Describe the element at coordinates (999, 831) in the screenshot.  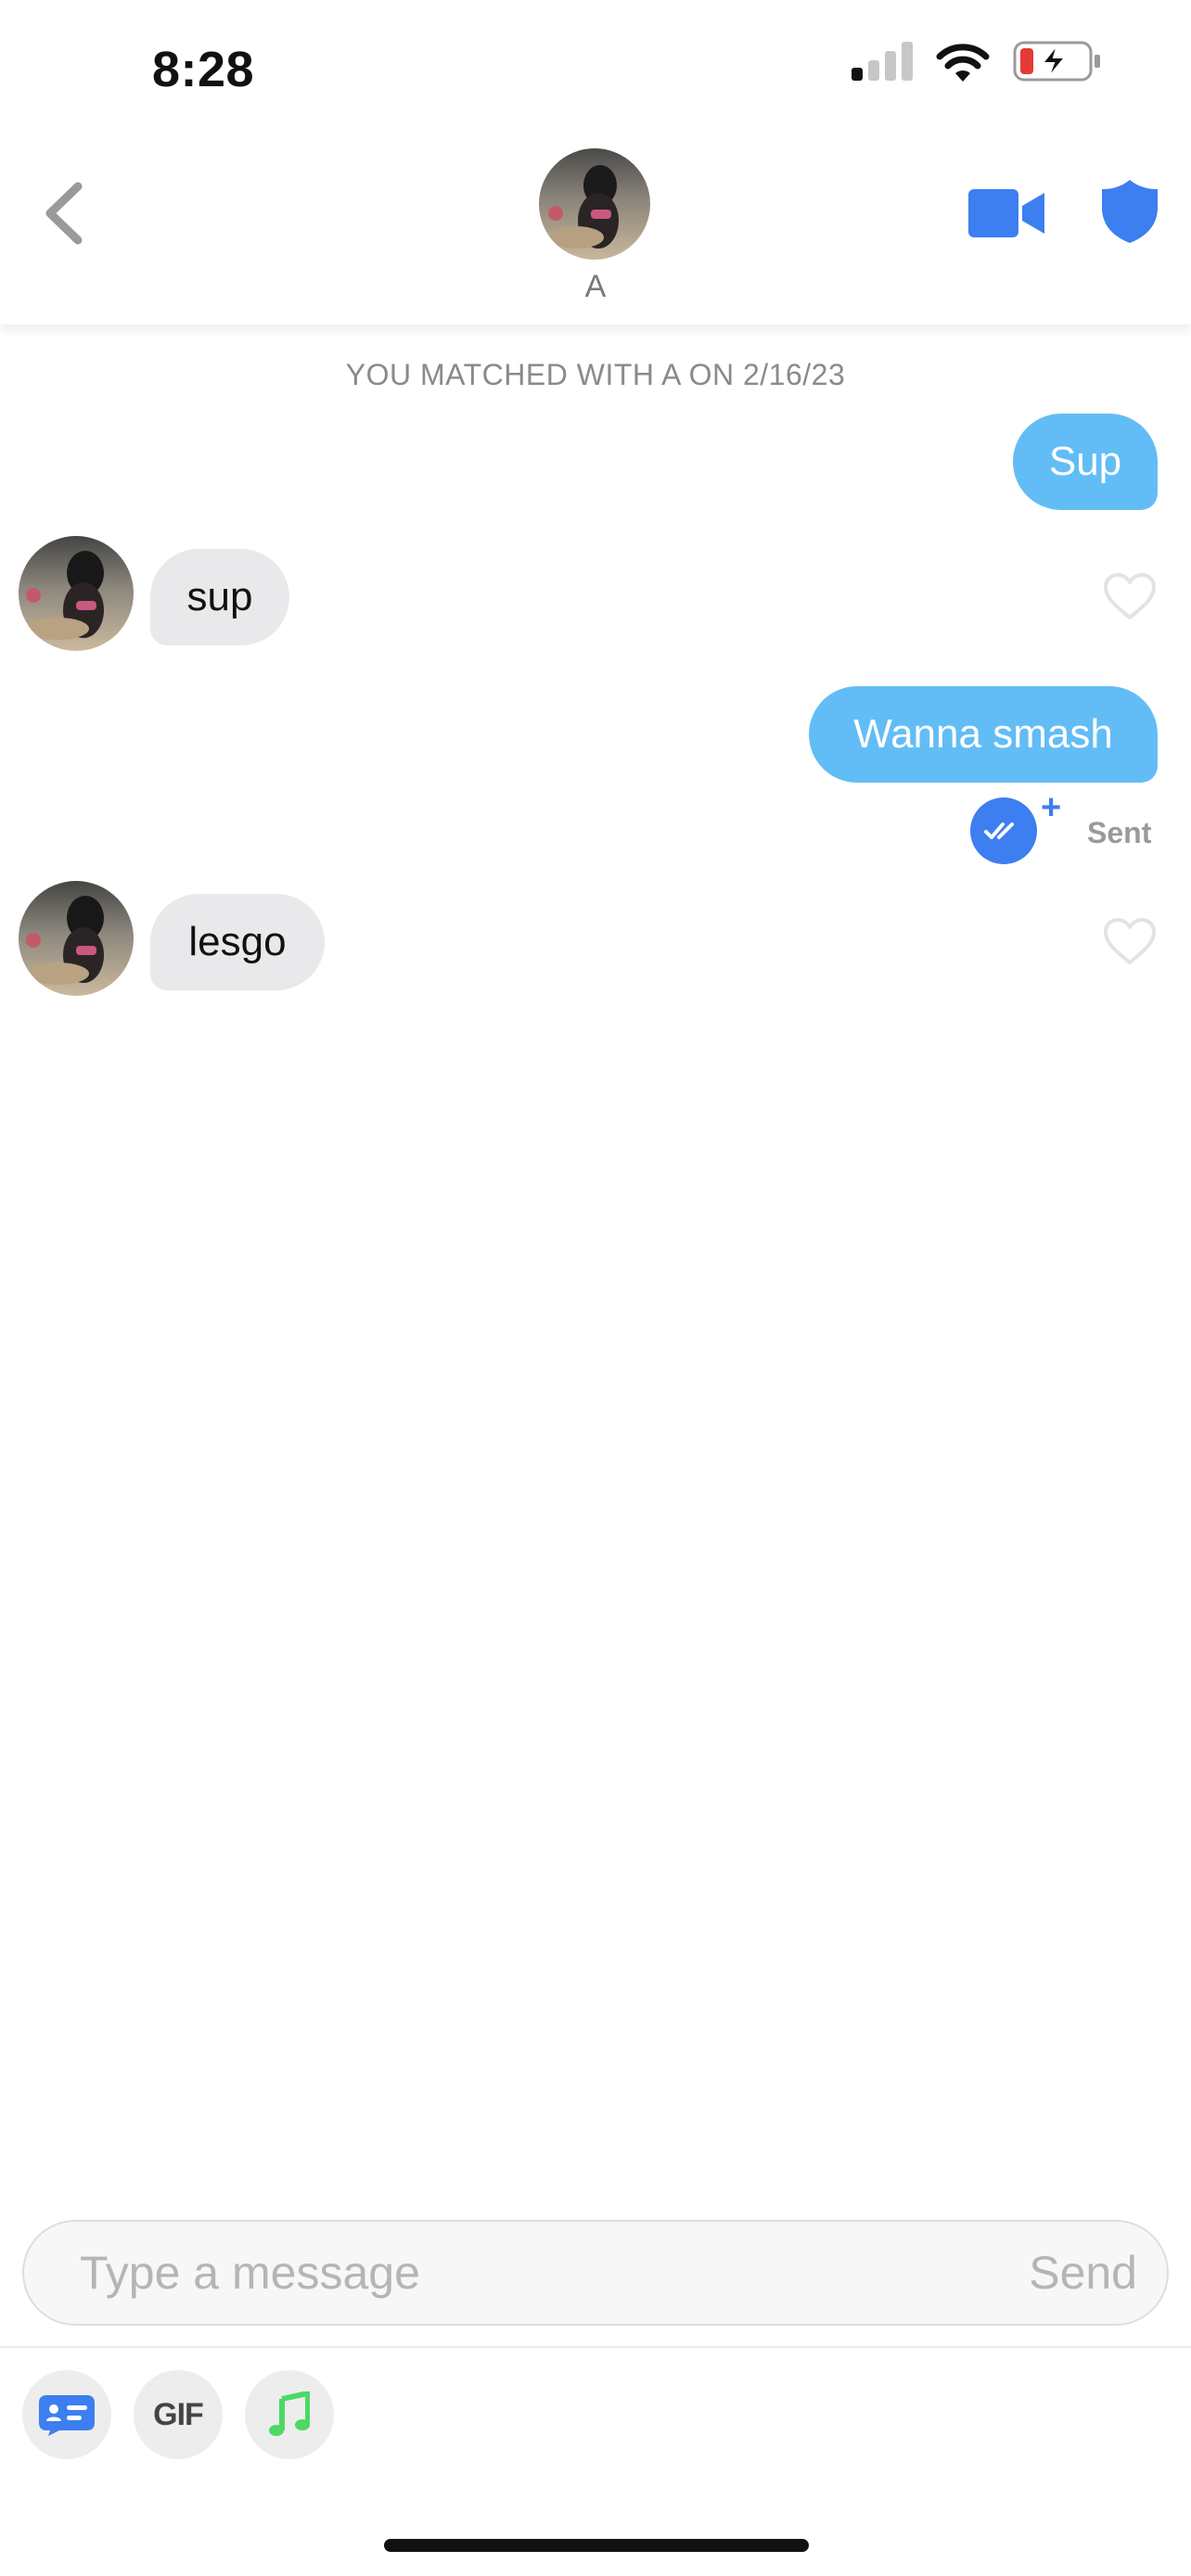
I see `double-check-icon` at that location.